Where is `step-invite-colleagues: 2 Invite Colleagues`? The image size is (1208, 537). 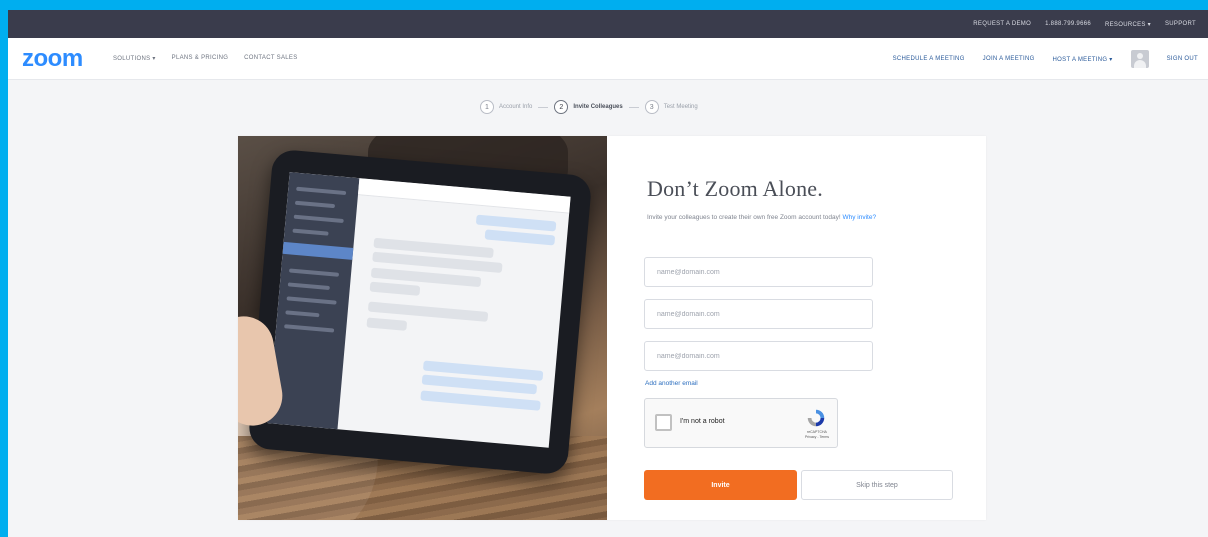
step-invite-colleagues: 2 Invite Colleagues is located at coordinates (588, 107).